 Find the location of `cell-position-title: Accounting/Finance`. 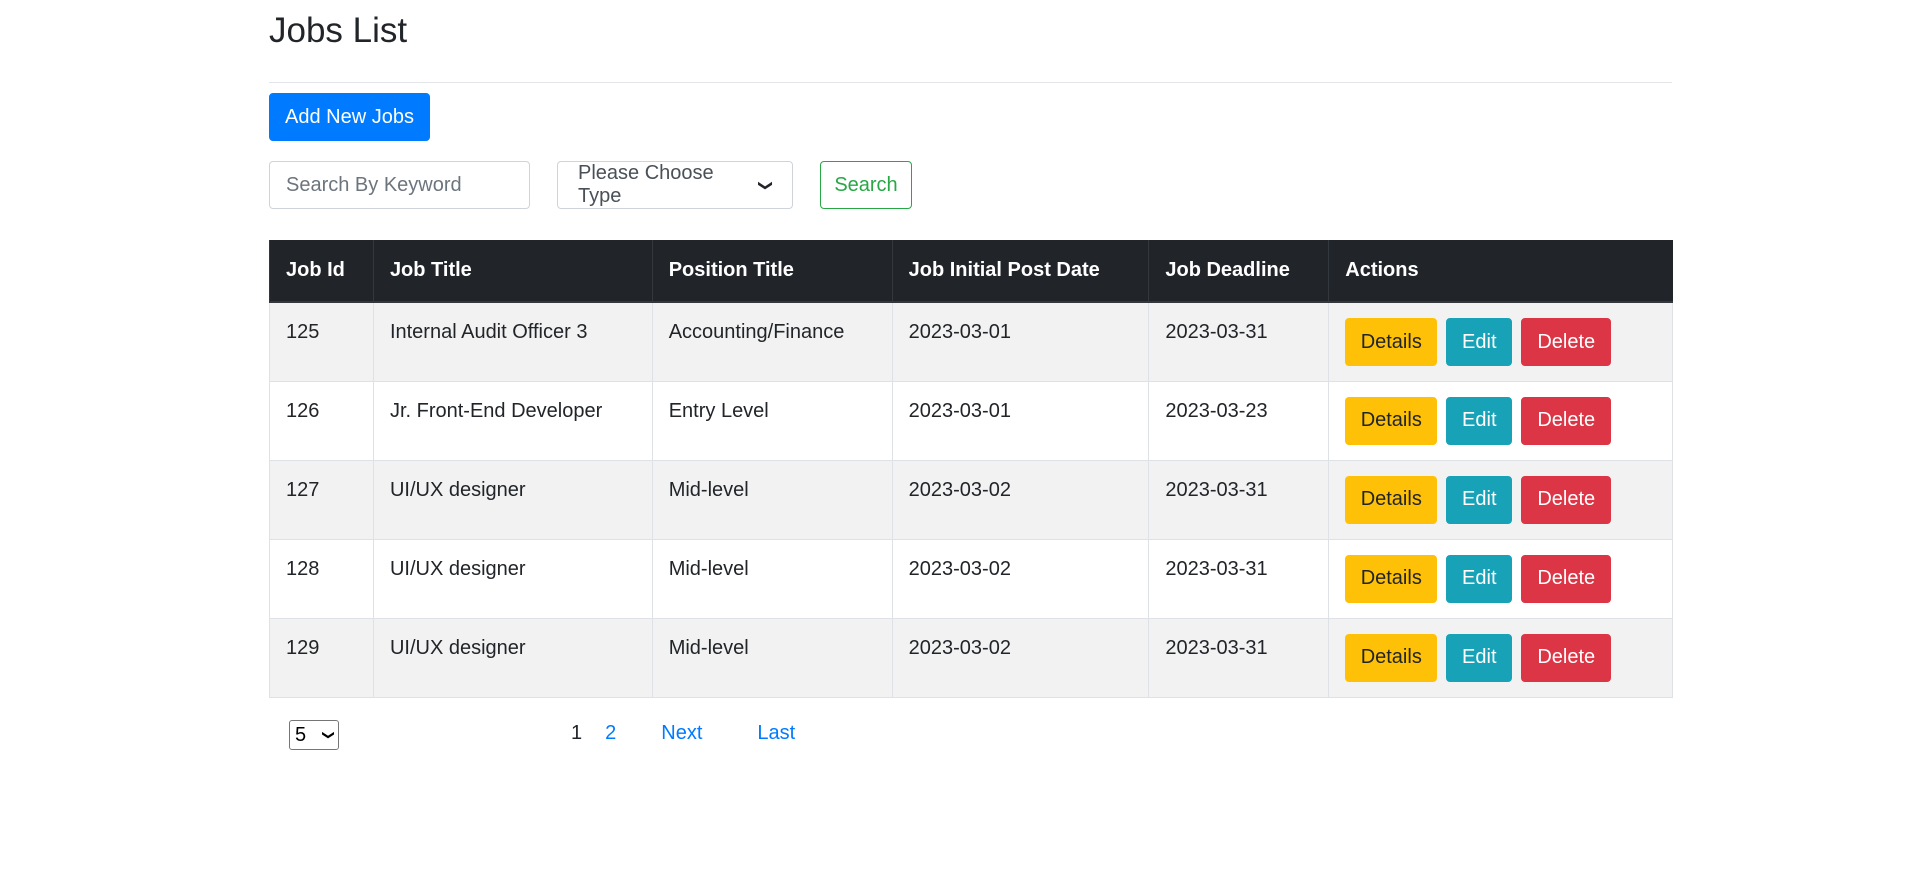

cell-position-title: Accounting/Finance is located at coordinates (772, 341).